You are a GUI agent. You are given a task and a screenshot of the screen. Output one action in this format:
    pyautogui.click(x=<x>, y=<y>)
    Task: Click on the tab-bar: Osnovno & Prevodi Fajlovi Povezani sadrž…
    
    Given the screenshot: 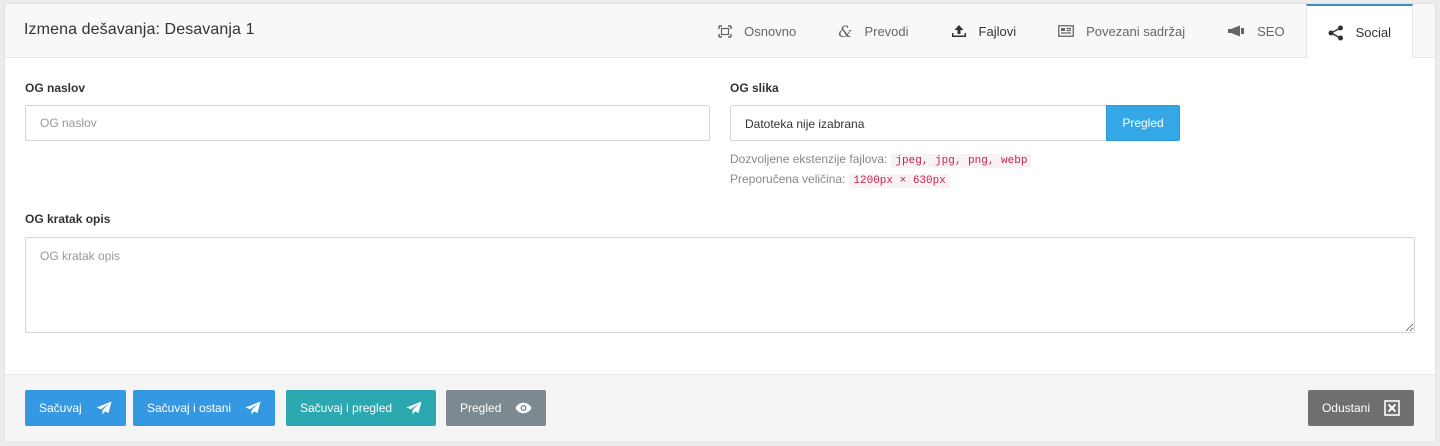 What is the action you would take?
    pyautogui.click(x=1055, y=31)
    